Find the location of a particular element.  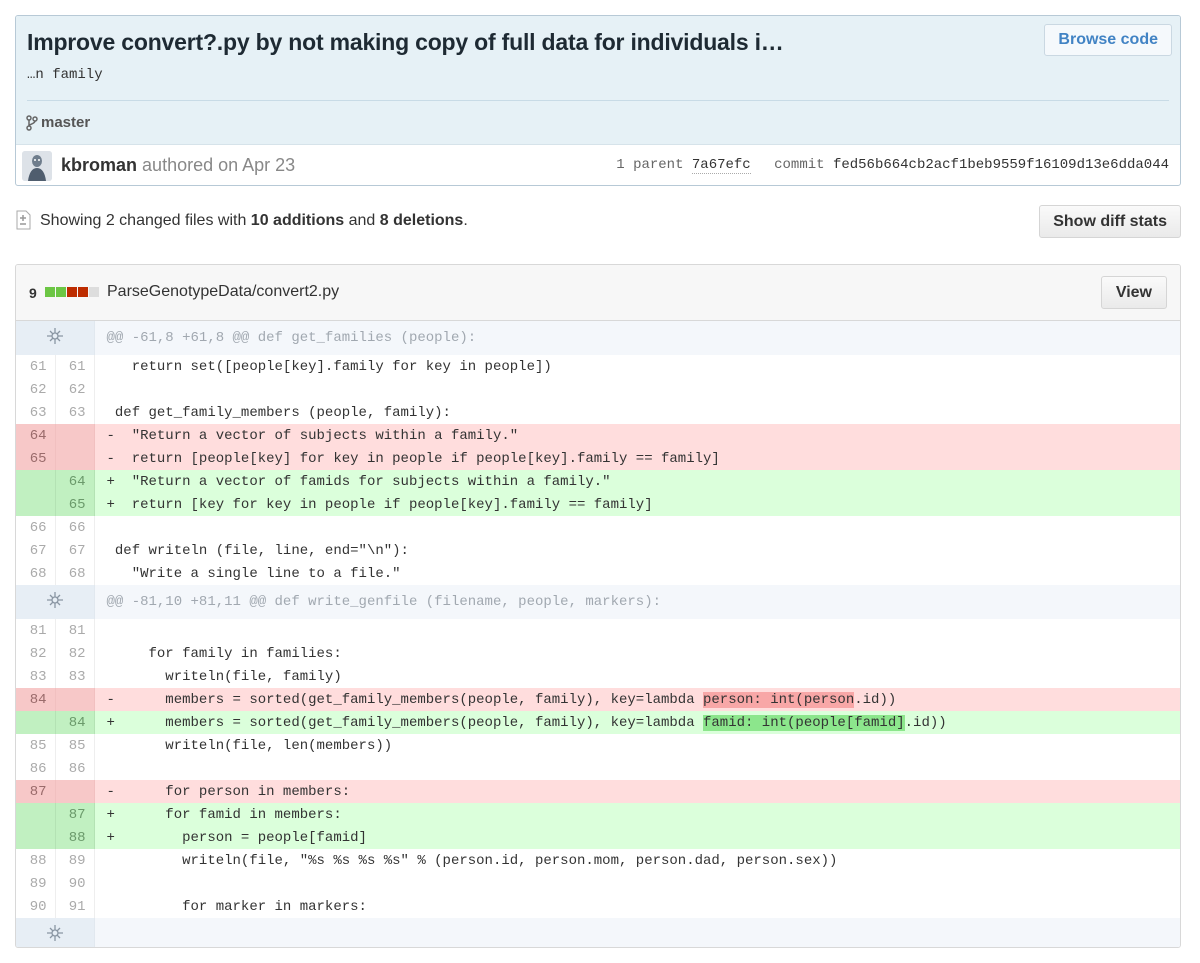

code-line: + person = people[famid] is located at coordinates (637, 837).